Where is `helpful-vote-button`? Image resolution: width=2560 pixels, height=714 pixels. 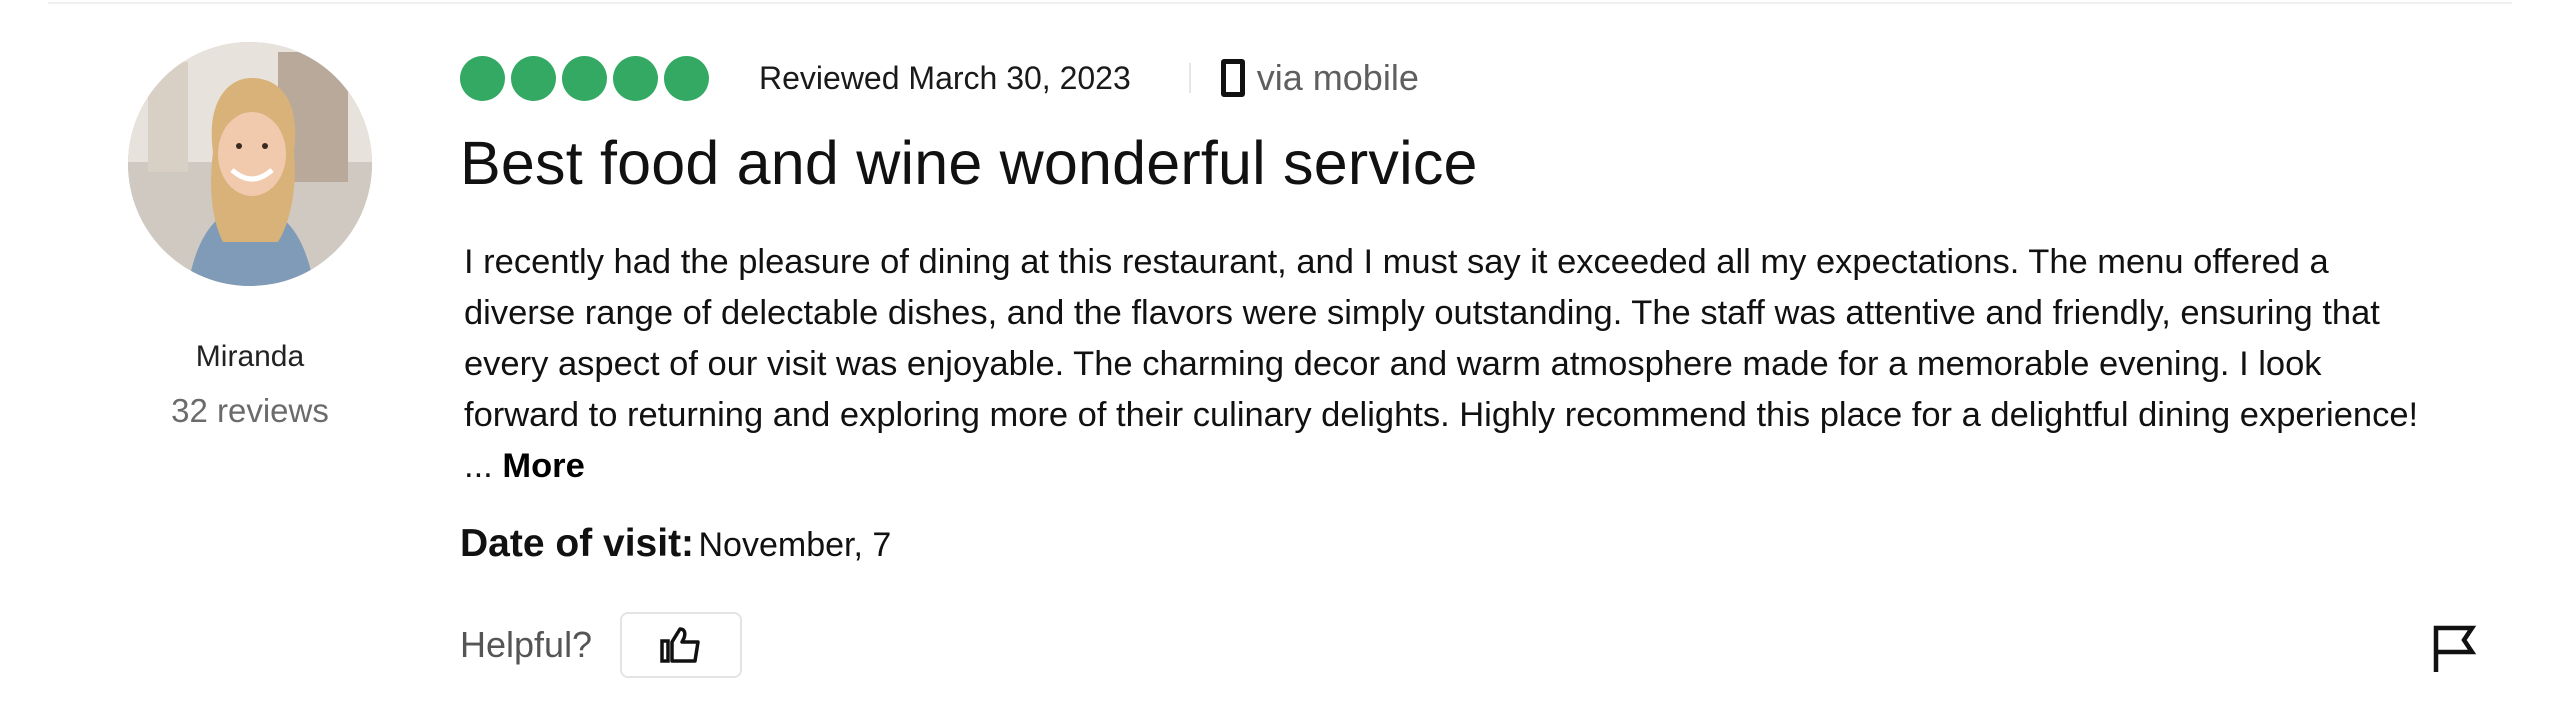
helpful-vote-button is located at coordinates (681, 645).